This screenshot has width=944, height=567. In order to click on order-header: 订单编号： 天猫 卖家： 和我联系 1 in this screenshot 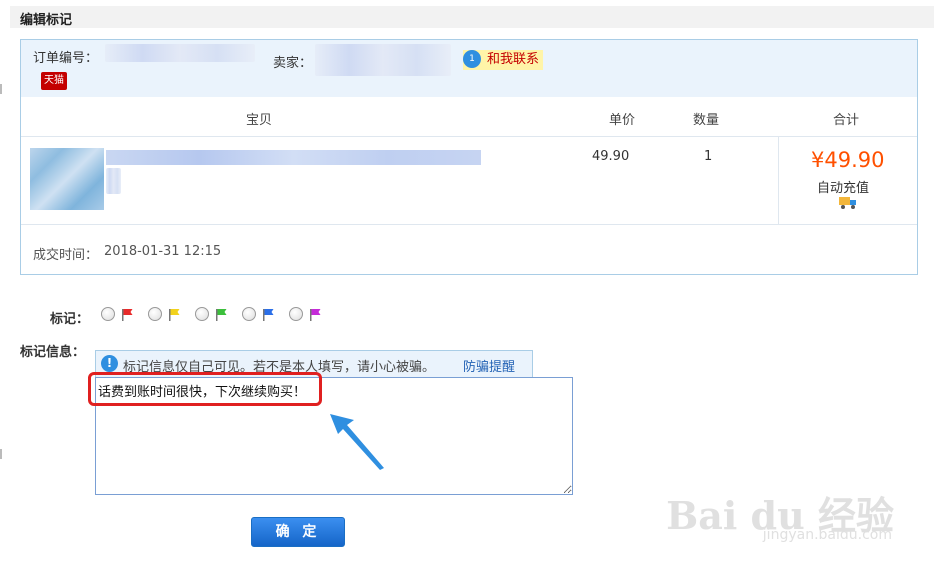, I will do `click(469, 68)`.